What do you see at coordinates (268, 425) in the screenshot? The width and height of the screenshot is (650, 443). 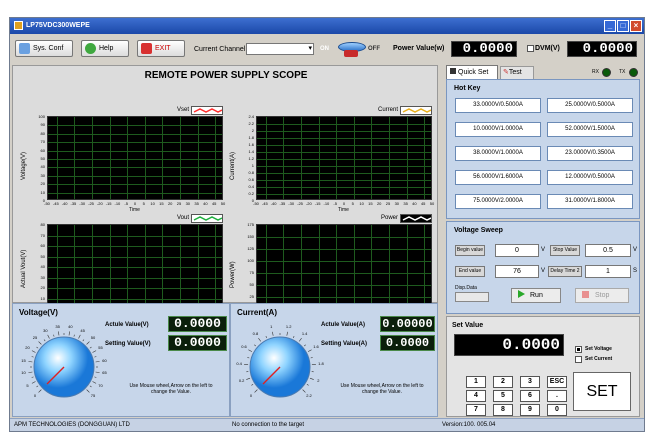 I see `status-connection: No connection to the target` at bounding box center [268, 425].